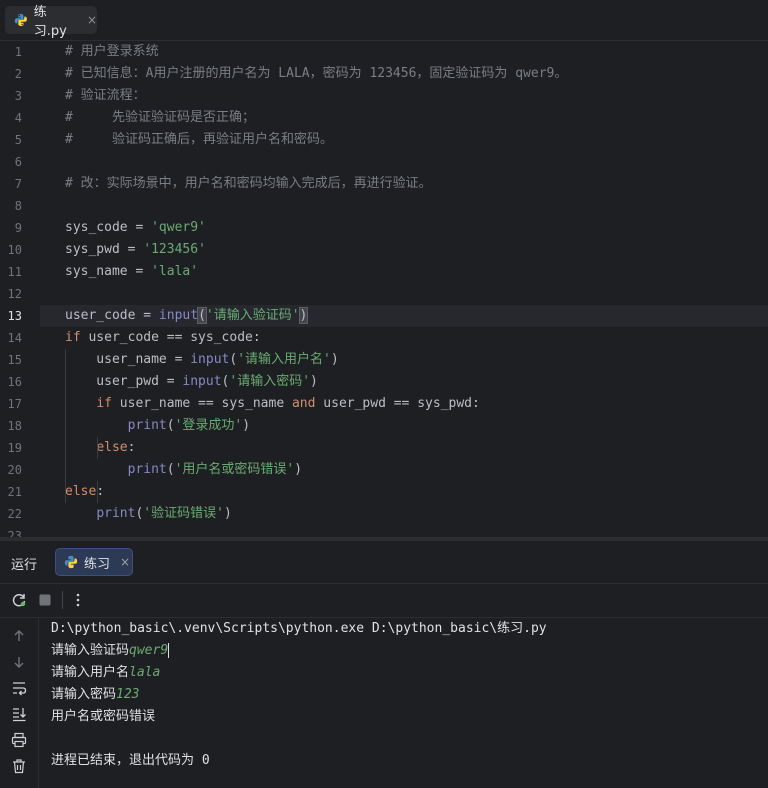 This screenshot has height=788, width=768. What do you see at coordinates (18, 140) in the screenshot?
I see `line-number: 5` at bounding box center [18, 140].